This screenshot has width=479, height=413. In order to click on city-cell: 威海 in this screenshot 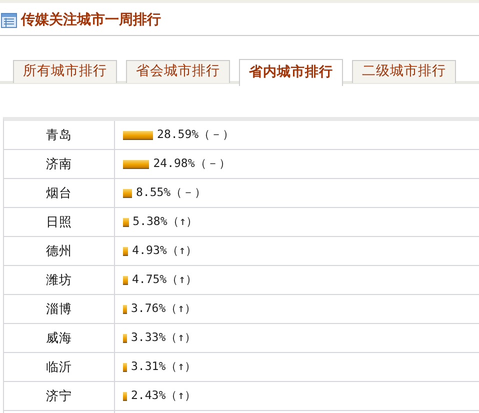, I will do `click(59, 338)`.